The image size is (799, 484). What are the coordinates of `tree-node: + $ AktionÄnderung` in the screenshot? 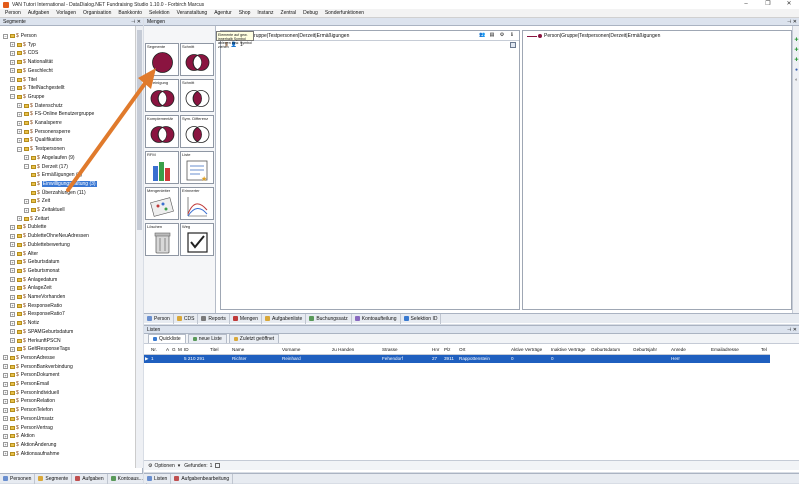 It's located at (29, 445).